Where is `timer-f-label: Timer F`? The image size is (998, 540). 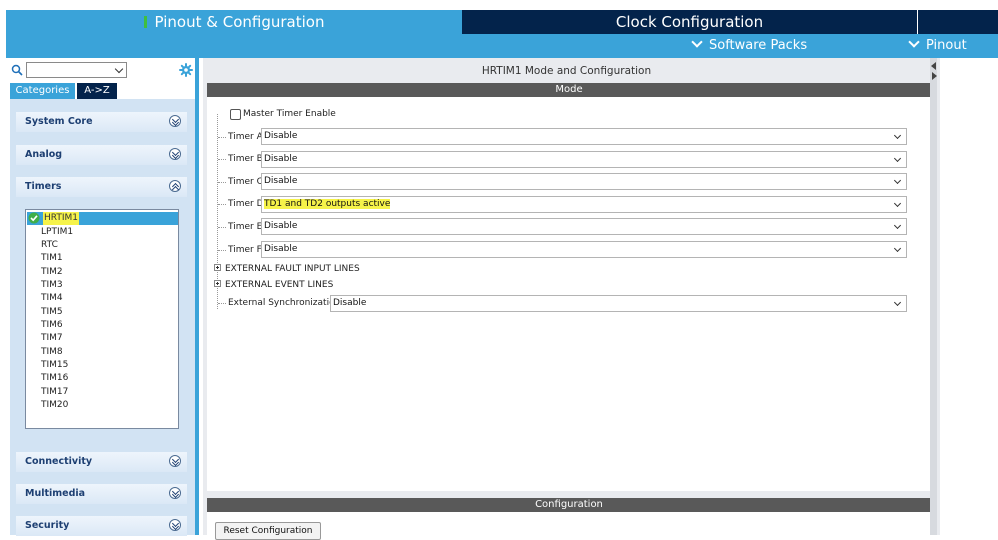
timer-f-label: Timer F is located at coordinates (245, 250).